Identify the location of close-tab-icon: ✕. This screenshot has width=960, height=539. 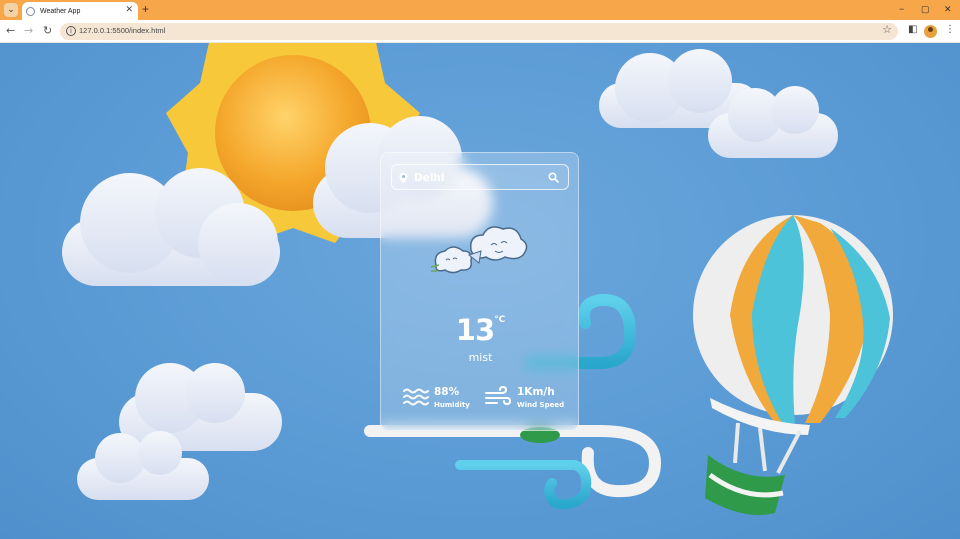
(129, 10).